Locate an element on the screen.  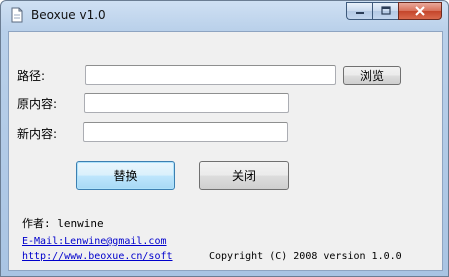
author-text: 作者: lenwine is located at coordinates (63, 223).